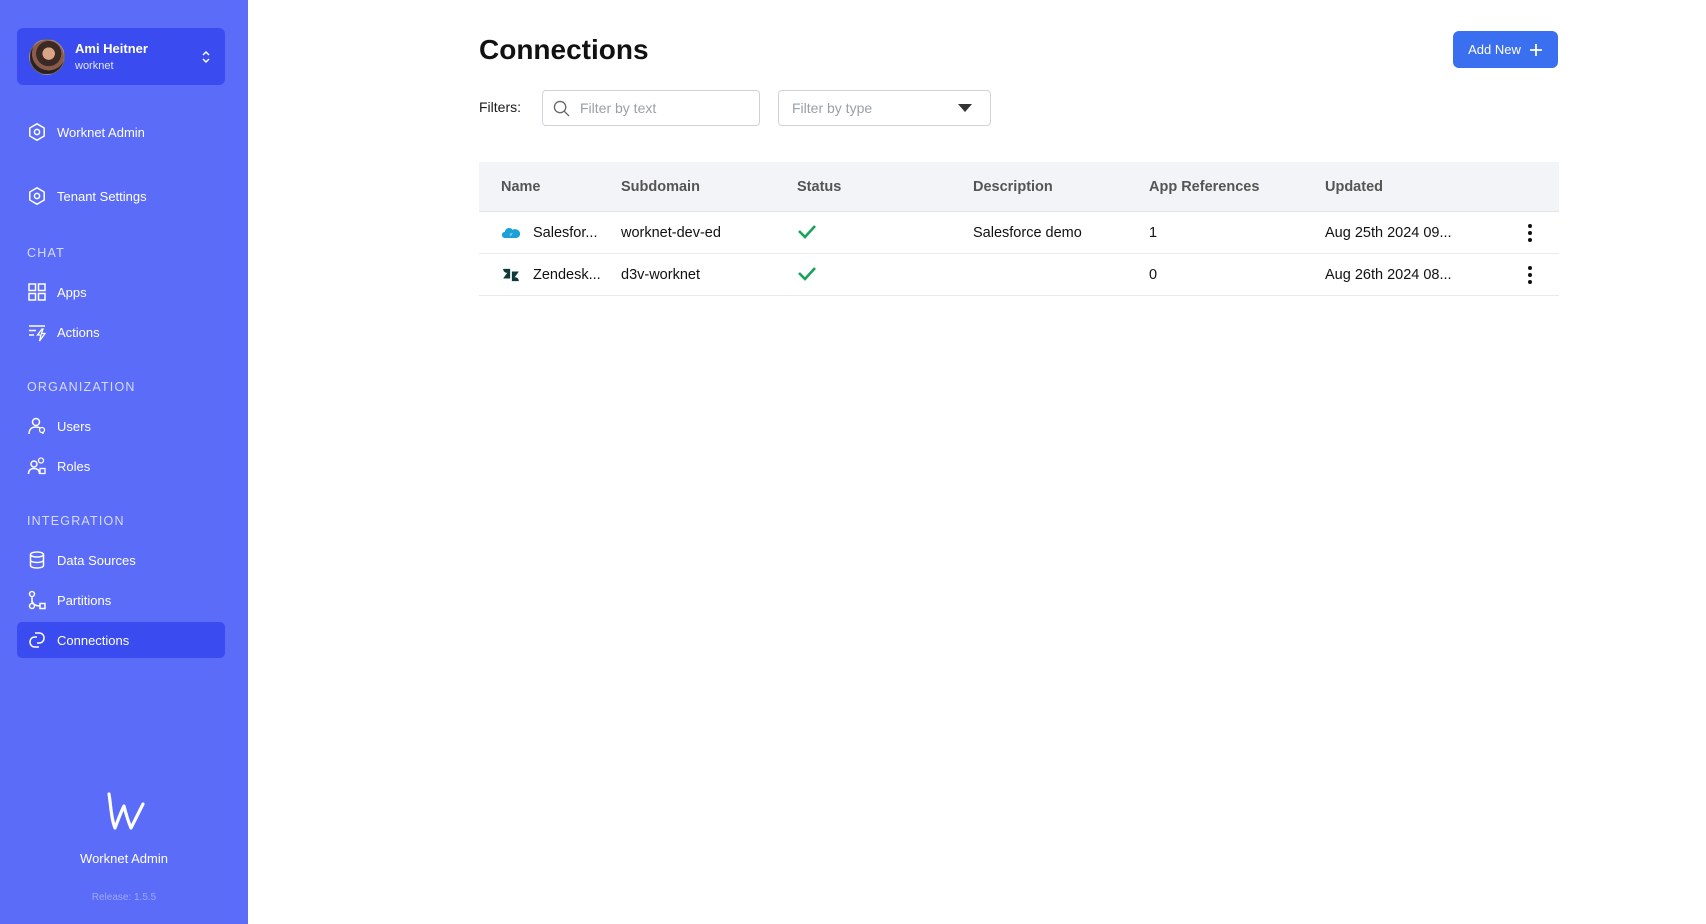 The image size is (1706, 924). What do you see at coordinates (111, 48) in the screenshot?
I see `user-name: Ami Heitner` at bounding box center [111, 48].